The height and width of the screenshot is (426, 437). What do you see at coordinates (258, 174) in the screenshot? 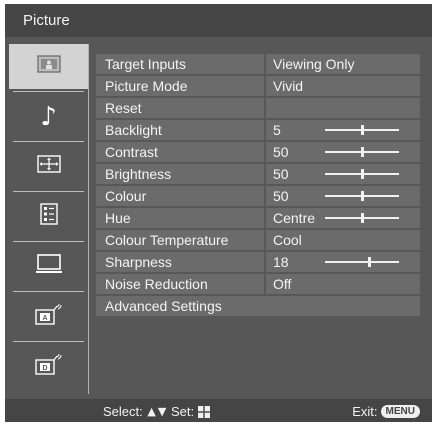
I see `menu-row-brightness: Brightness 50` at bounding box center [258, 174].